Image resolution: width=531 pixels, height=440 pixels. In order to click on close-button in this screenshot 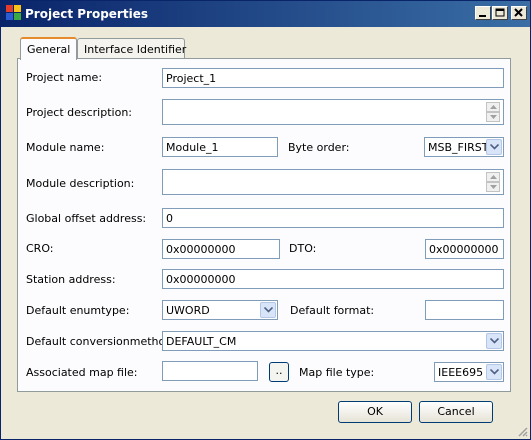, I will do `click(519, 13)`.